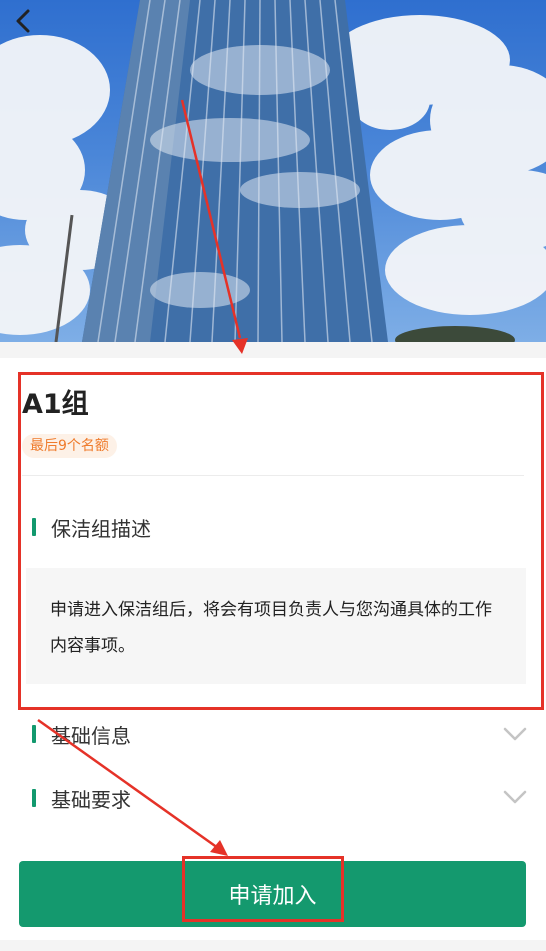  What do you see at coordinates (23, 21) in the screenshot?
I see `chevron-left-icon` at bounding box center [23, 21].